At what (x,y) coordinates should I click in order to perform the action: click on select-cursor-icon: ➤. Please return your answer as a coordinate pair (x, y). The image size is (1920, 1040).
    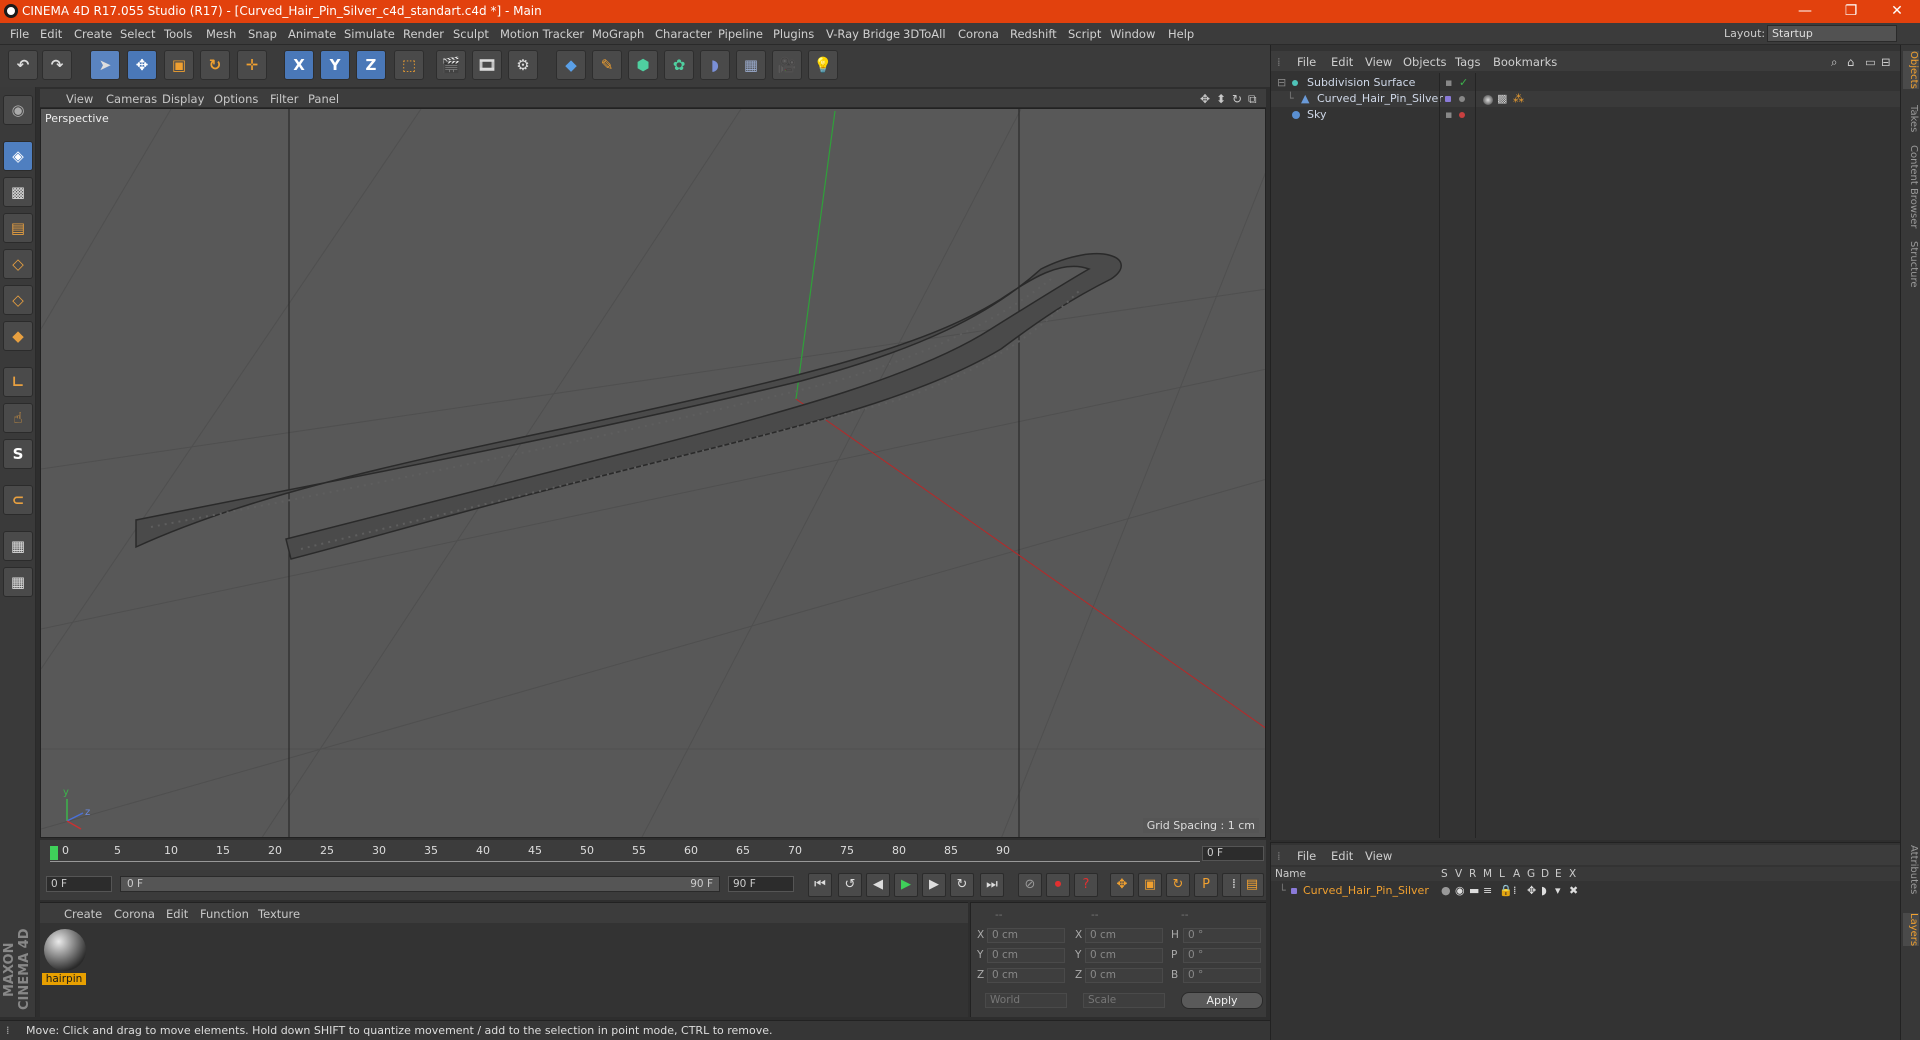
    Looking at the image, I should click on (105, 65).